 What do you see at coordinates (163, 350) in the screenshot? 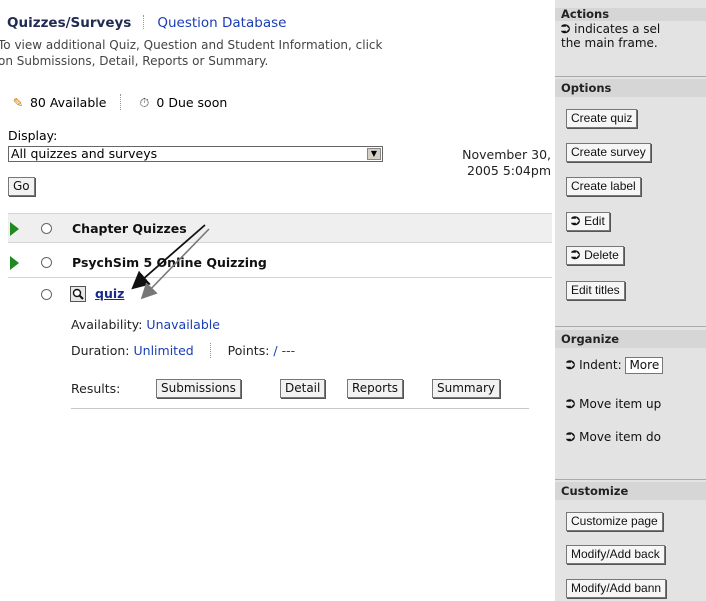
I see `duration-value: Unlimited` at bounding box center [163, 350].